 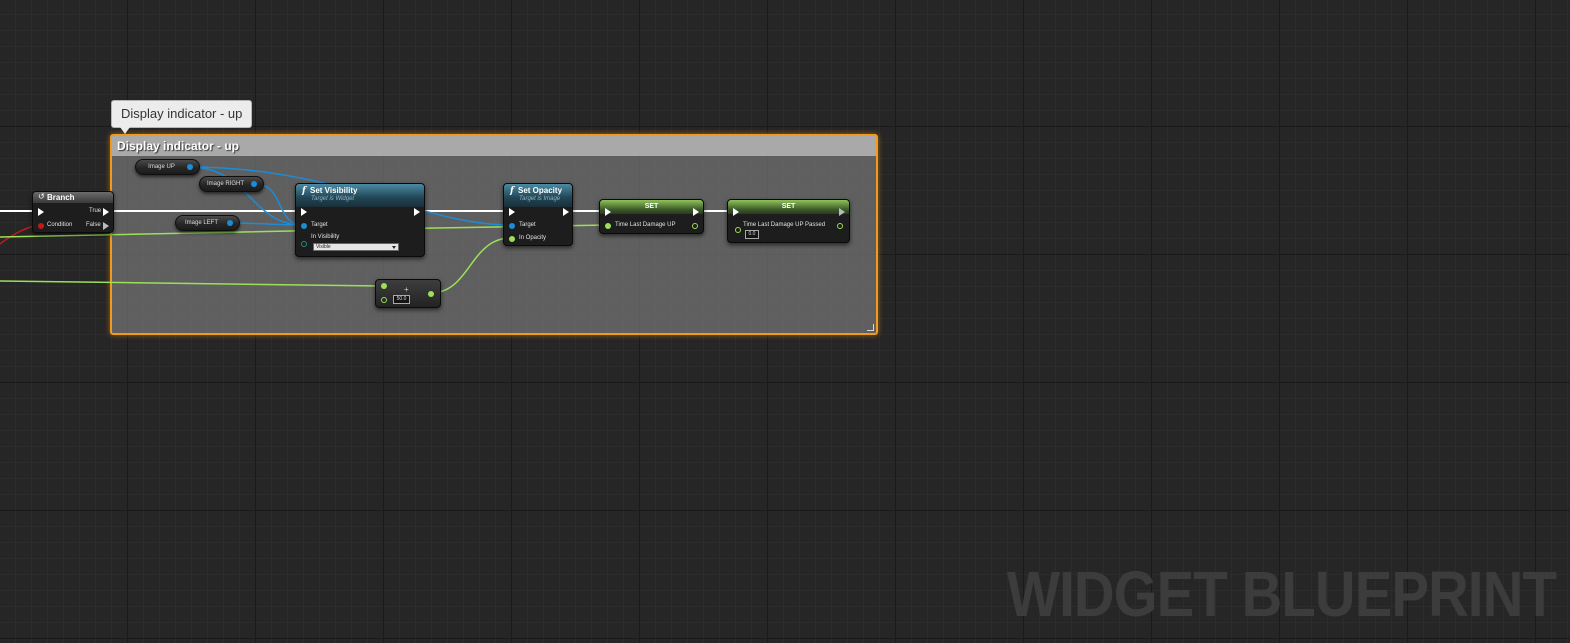 I want to click on set-opacity-header: f Set Opacity Target is Image, so click(x=538, y=195).